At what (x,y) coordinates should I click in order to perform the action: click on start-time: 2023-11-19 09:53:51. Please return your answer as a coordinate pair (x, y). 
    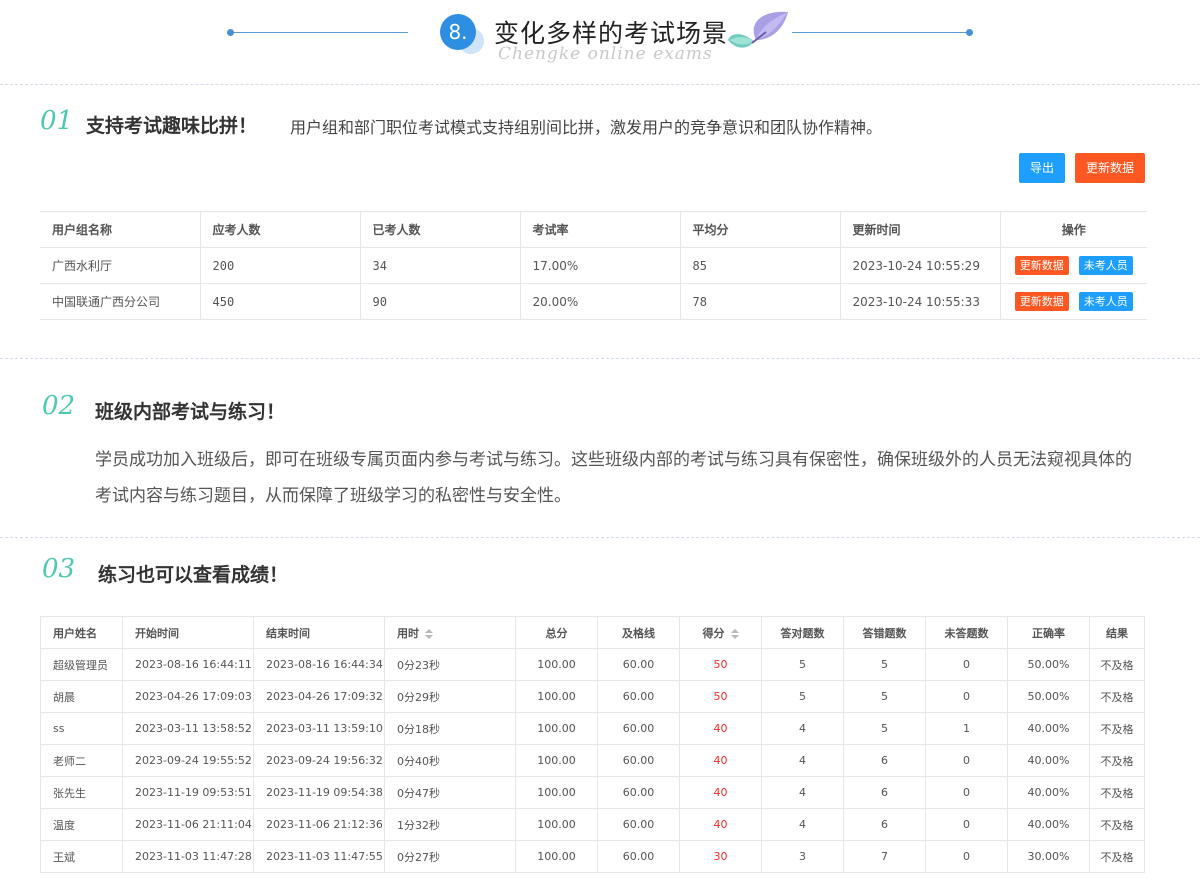
    Looking at the image, I should click on (188, 792).